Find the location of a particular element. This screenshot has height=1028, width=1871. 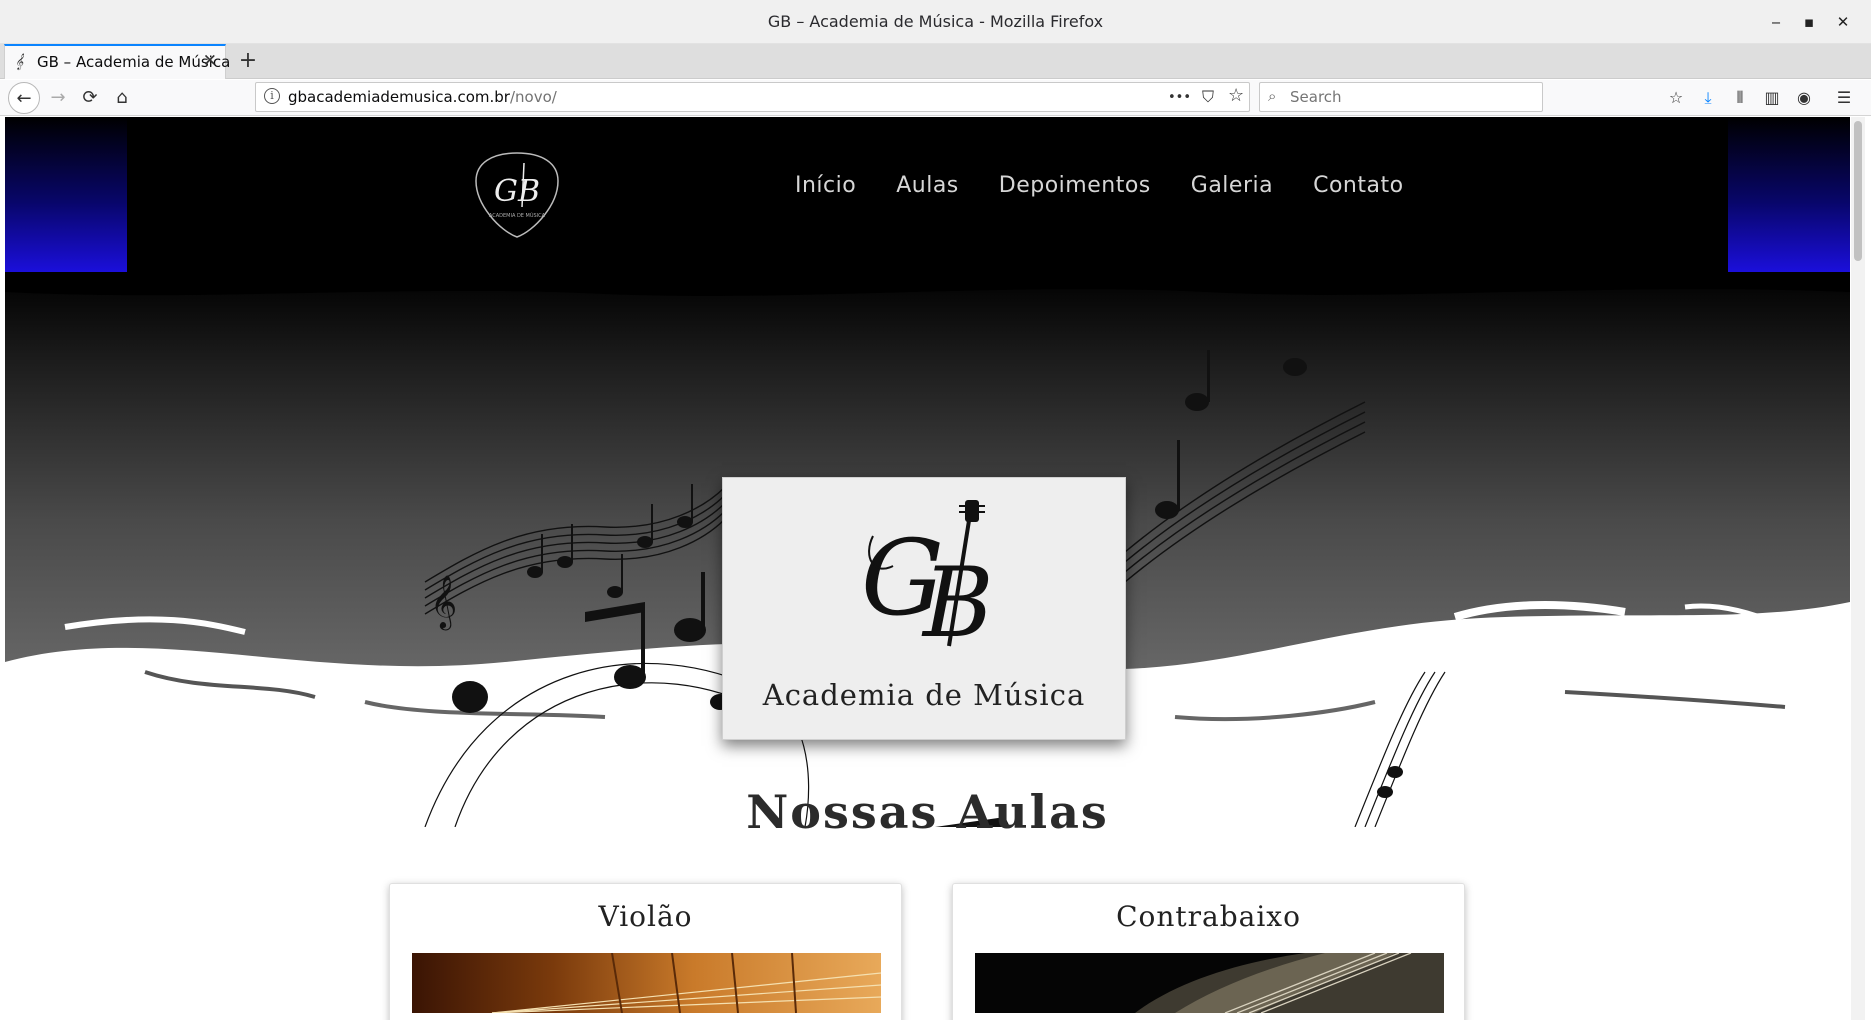

back-button: ← is located at coordinates (24, 98).